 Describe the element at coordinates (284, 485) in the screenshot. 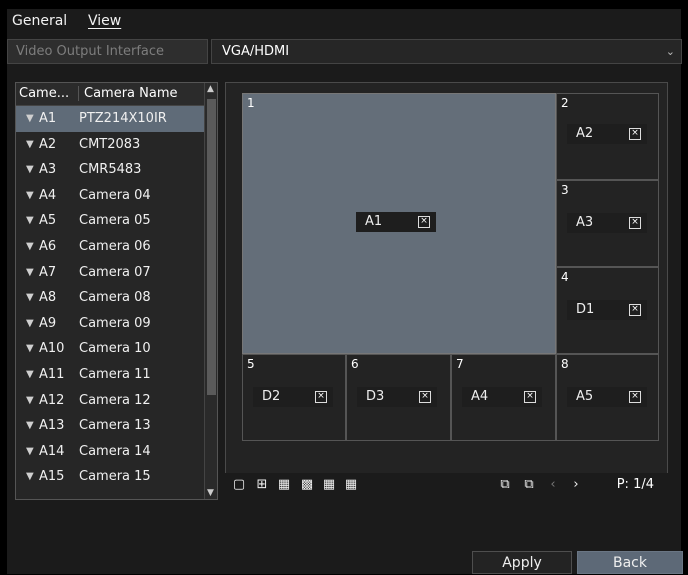

I see `layout-6-icon: ▦` at that location.